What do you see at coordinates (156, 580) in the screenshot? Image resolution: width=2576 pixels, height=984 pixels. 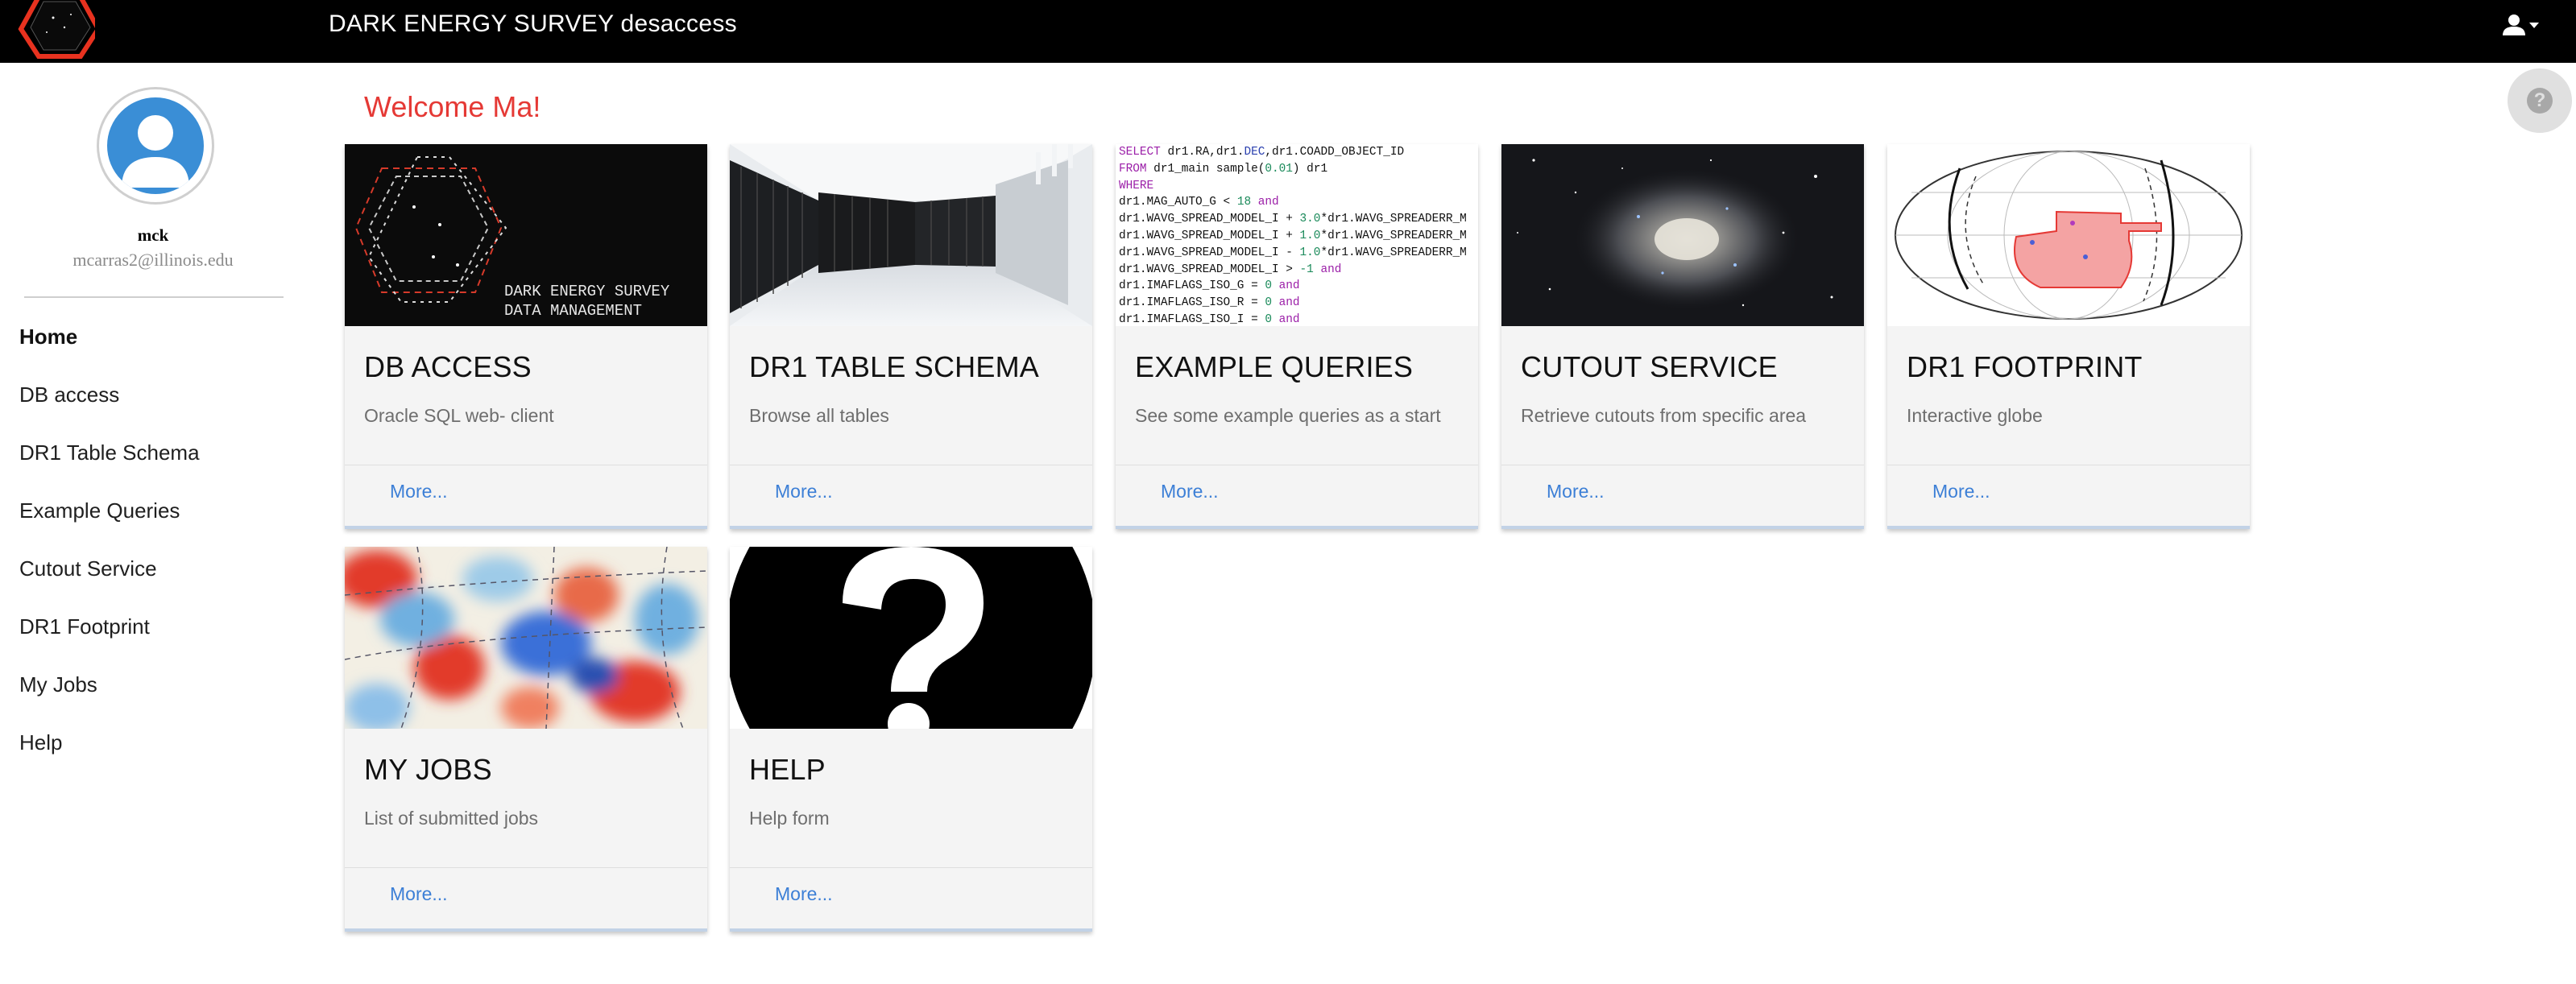 I see `sidebar-item-cutout-service: Cutout Service` at bounding box center [156, 580].